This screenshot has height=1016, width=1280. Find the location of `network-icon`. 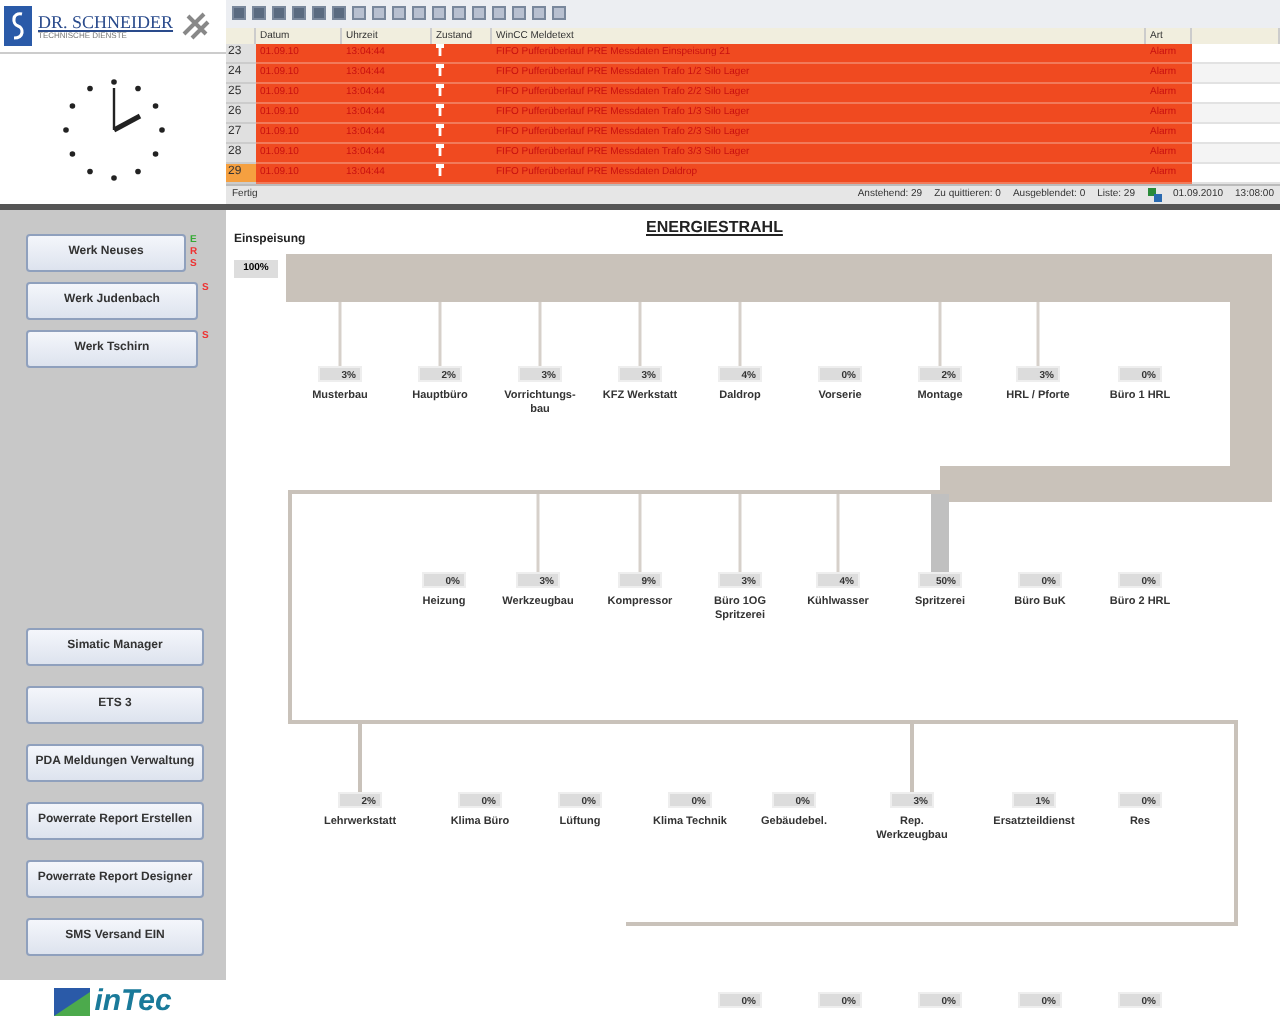

network-icon is located at coordinates (1154, 194).